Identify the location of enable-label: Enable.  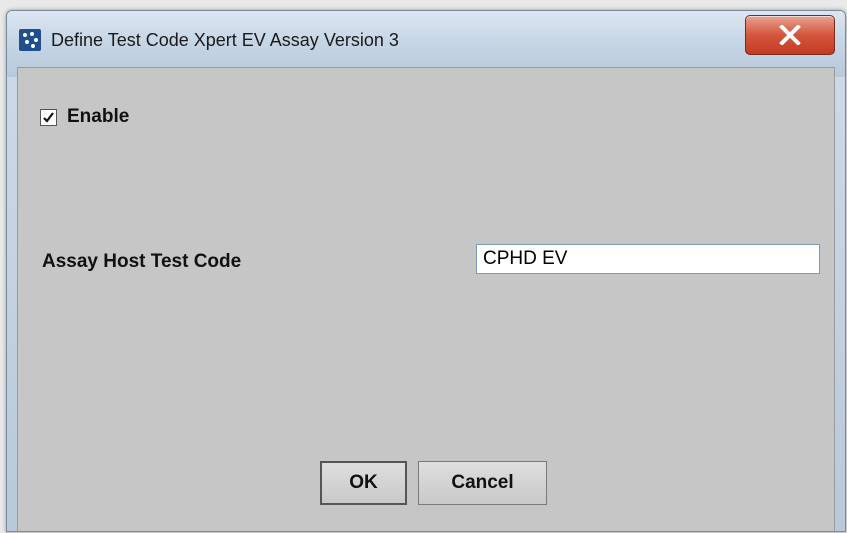
(98, 116).